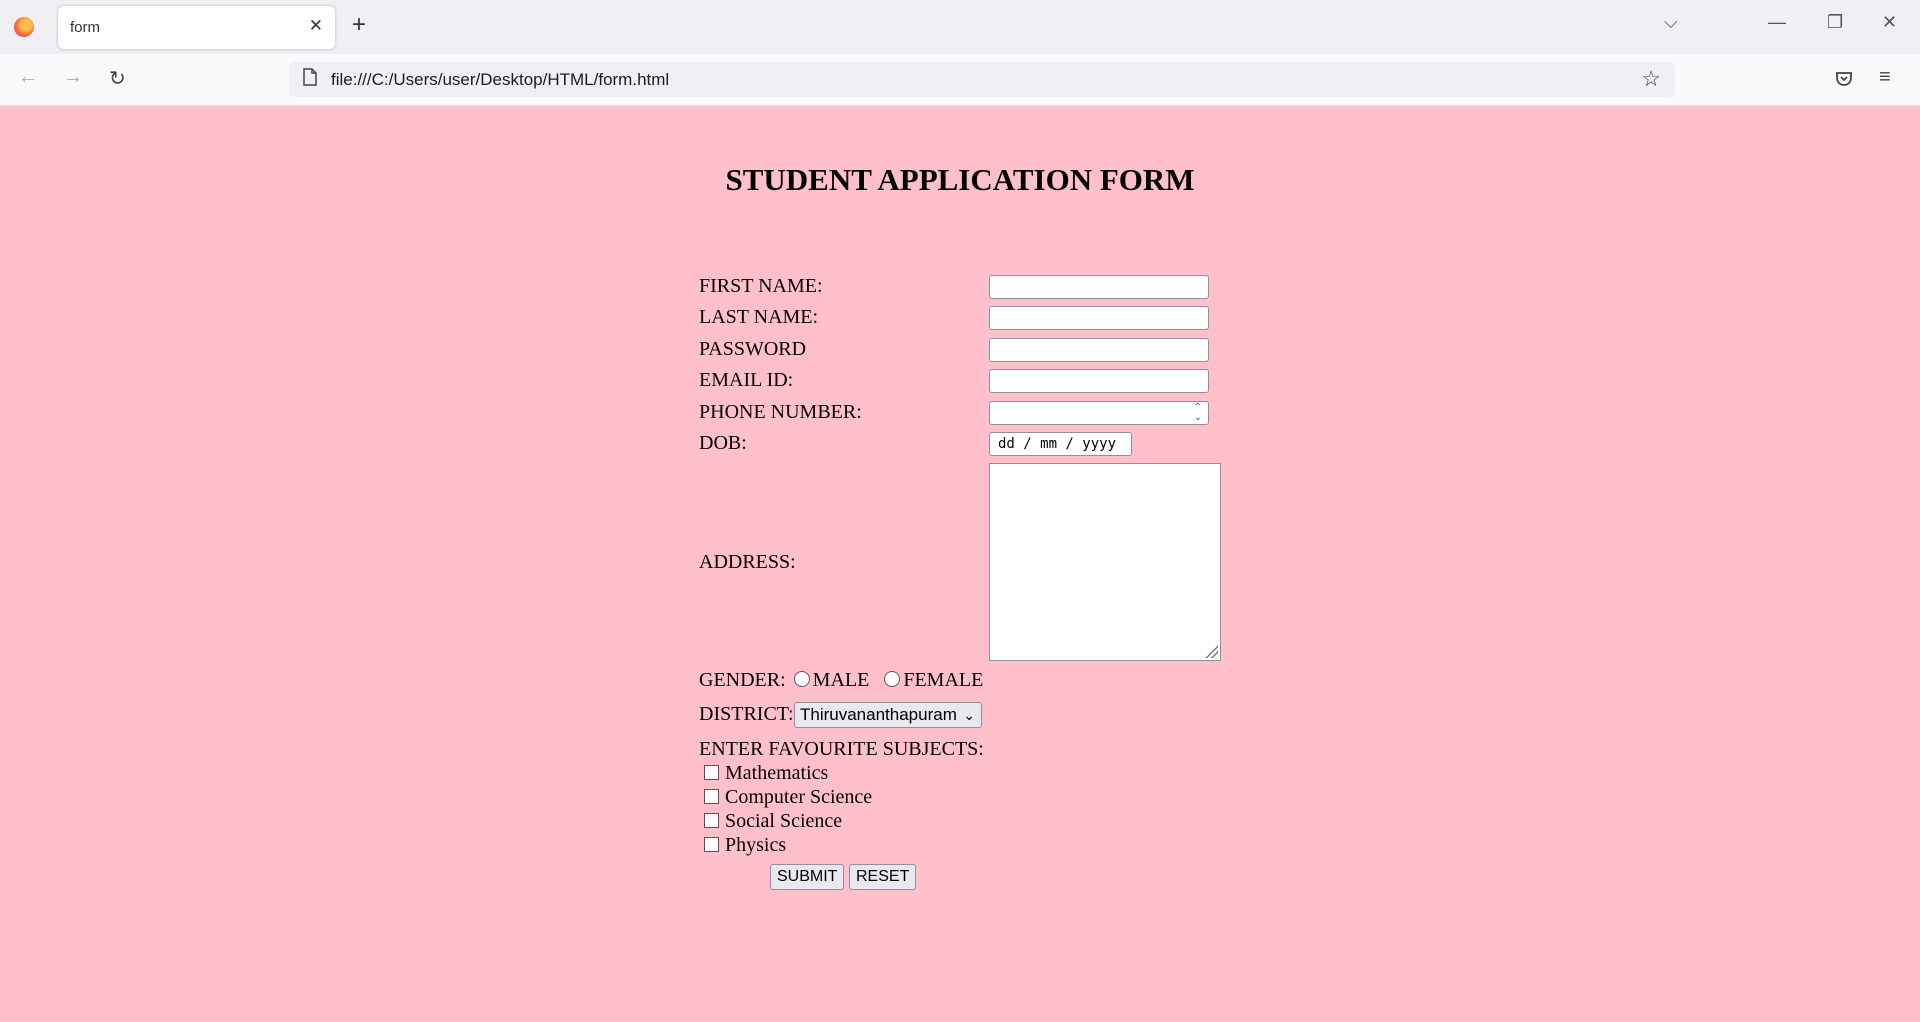  I want to click on last-name-field, so click(1099, 318).